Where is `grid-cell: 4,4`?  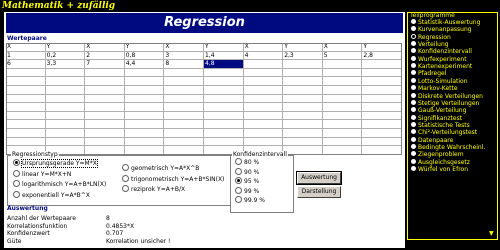
grid-cell: 4,4 is located at coordinates (144, 64).